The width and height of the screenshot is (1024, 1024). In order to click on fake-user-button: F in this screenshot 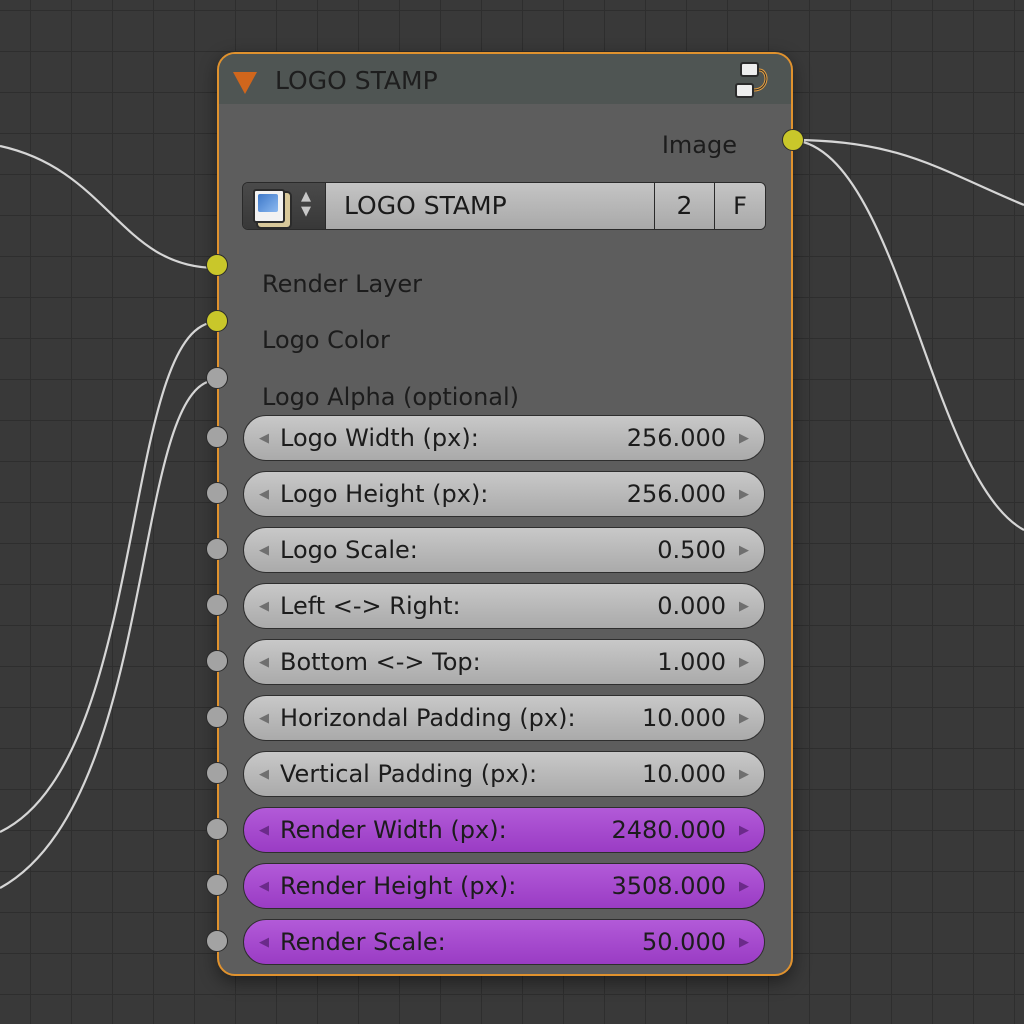, I will do `click(740, 206)`.